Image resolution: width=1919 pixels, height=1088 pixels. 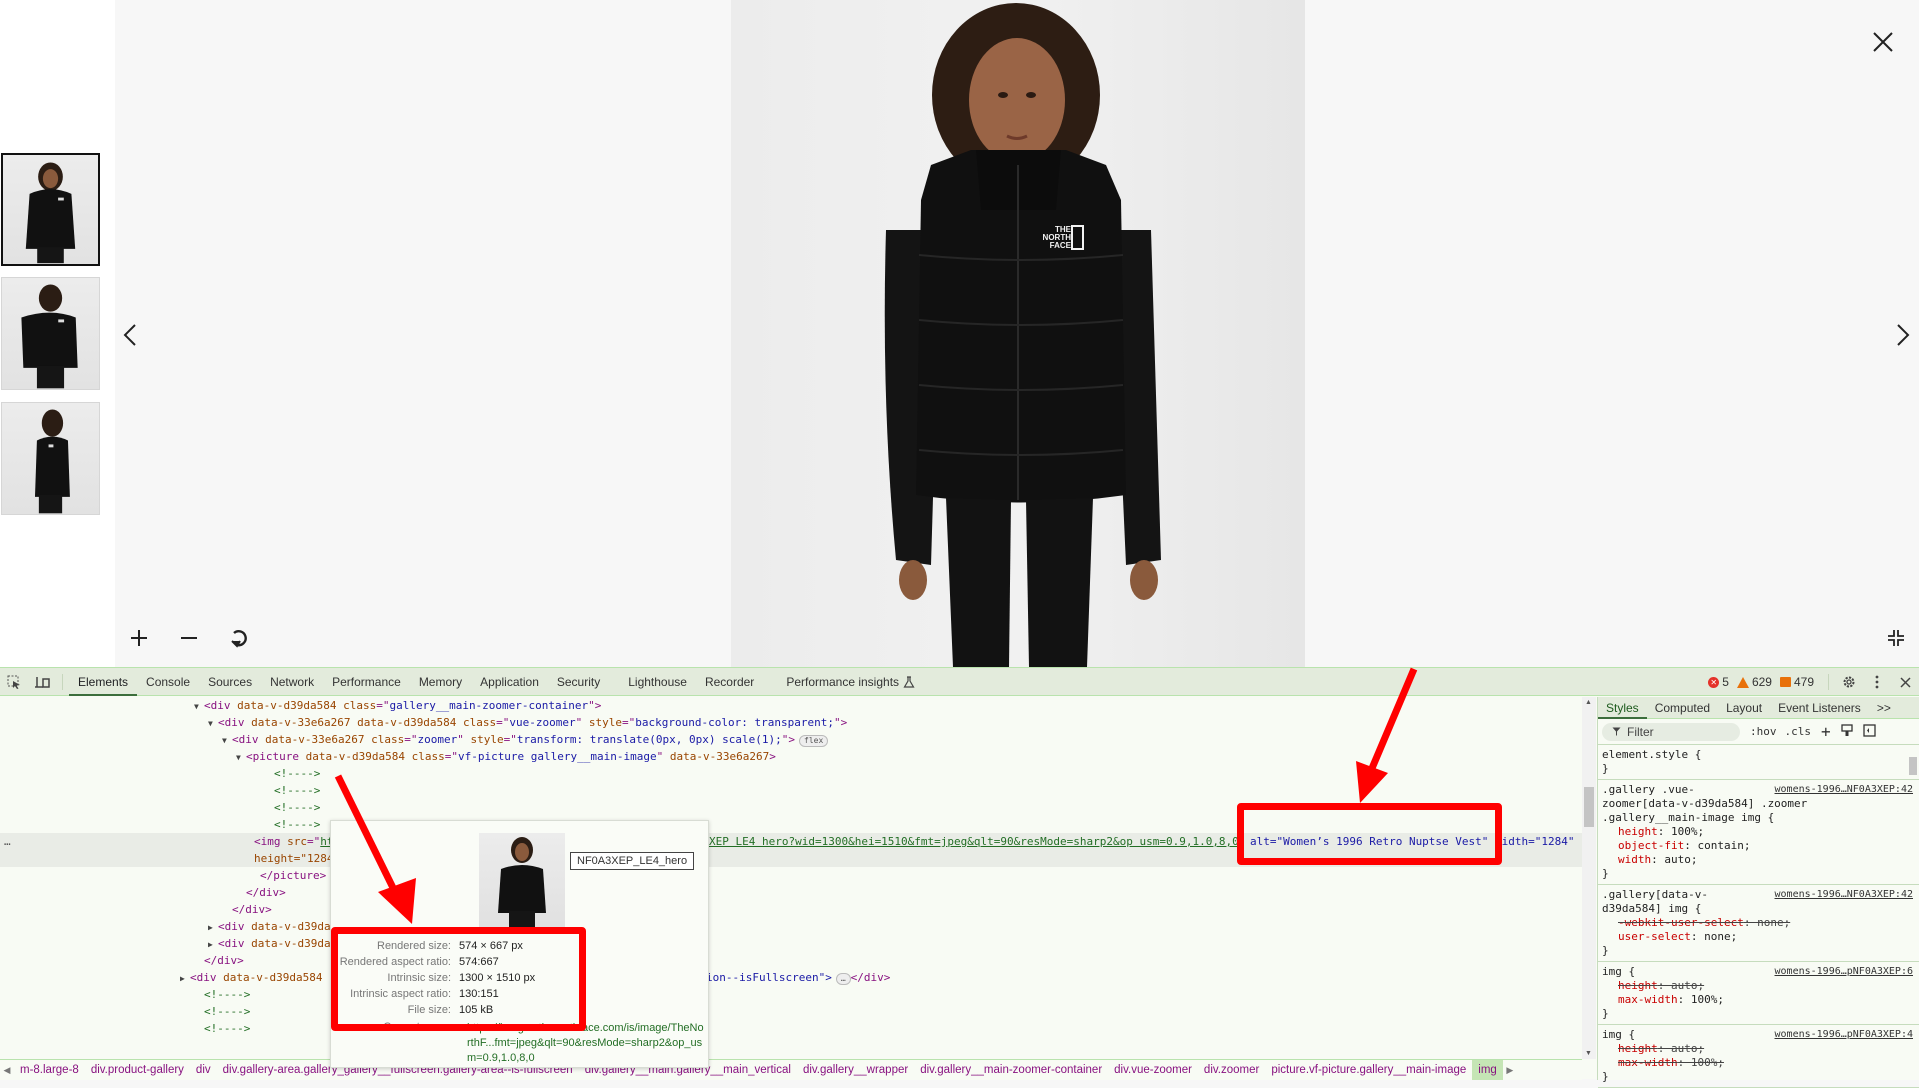 What do you see at coordinates (366, 682) in the screenshot?
I see `tab-performance: Performance` at bounding box center [366, 682].